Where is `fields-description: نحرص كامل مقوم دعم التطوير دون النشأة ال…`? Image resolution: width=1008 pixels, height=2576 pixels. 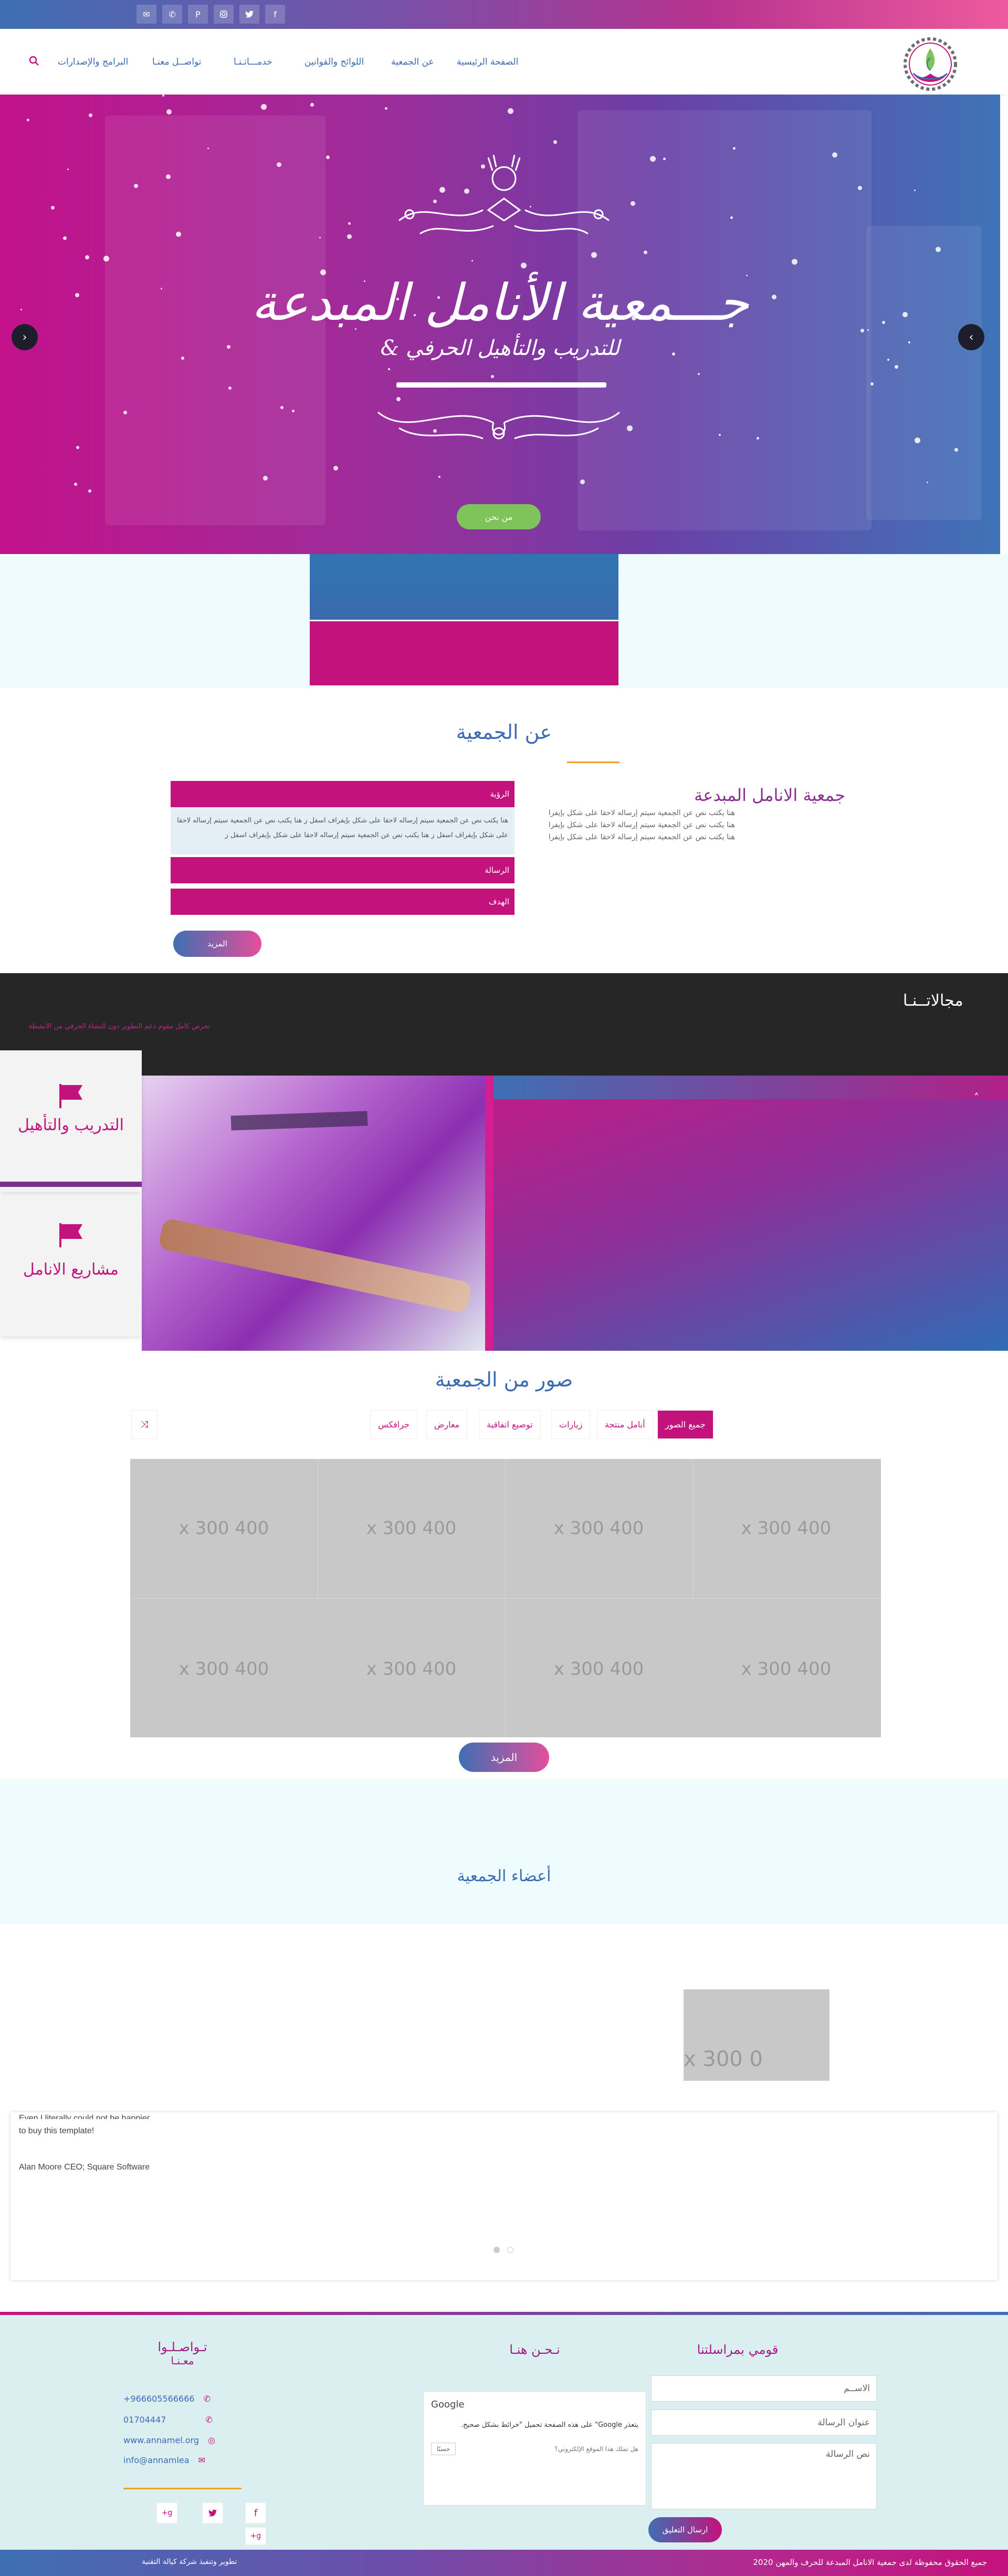
fields-description: نحرص كامل مقوم دعم التطوير دون النشأة ال… is located at coordinates (119, 1026).